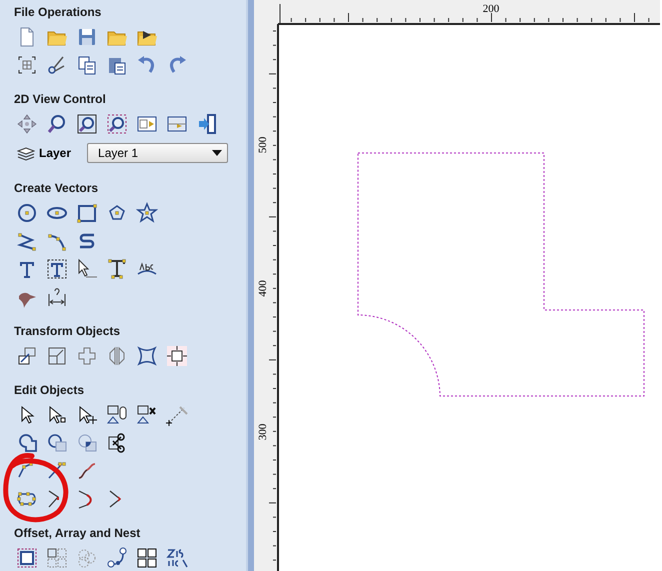 The height and width of the screenshot is (571, 662). Describe the element at coordinates (27, 213) in the screenshot. I see `circle-icon` at that location.